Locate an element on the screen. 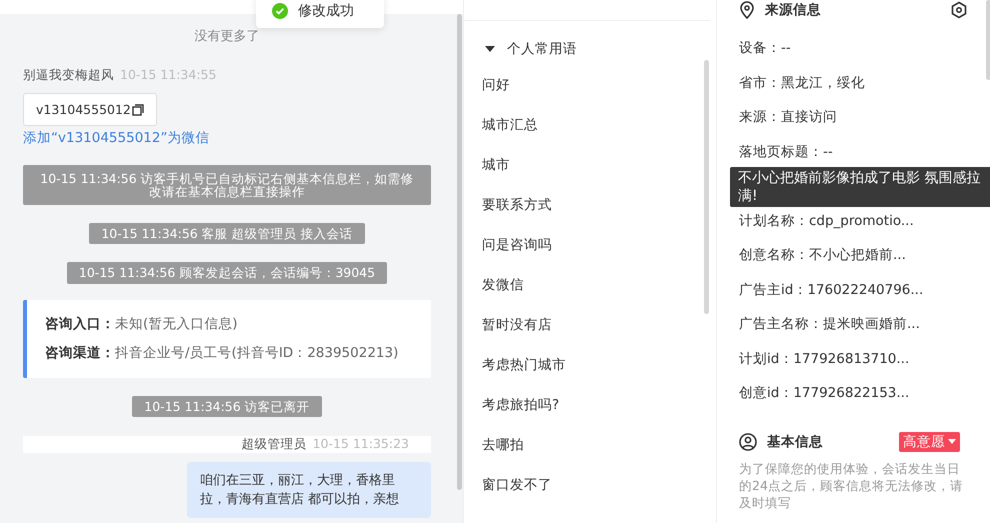 The height and width of the screenshot is (523, 990). message-bubble: 咱们在三亚，丽江，大理，香格里拉，青海有直营店 都可以拍，亲想 is located at coordinates (309, 490).